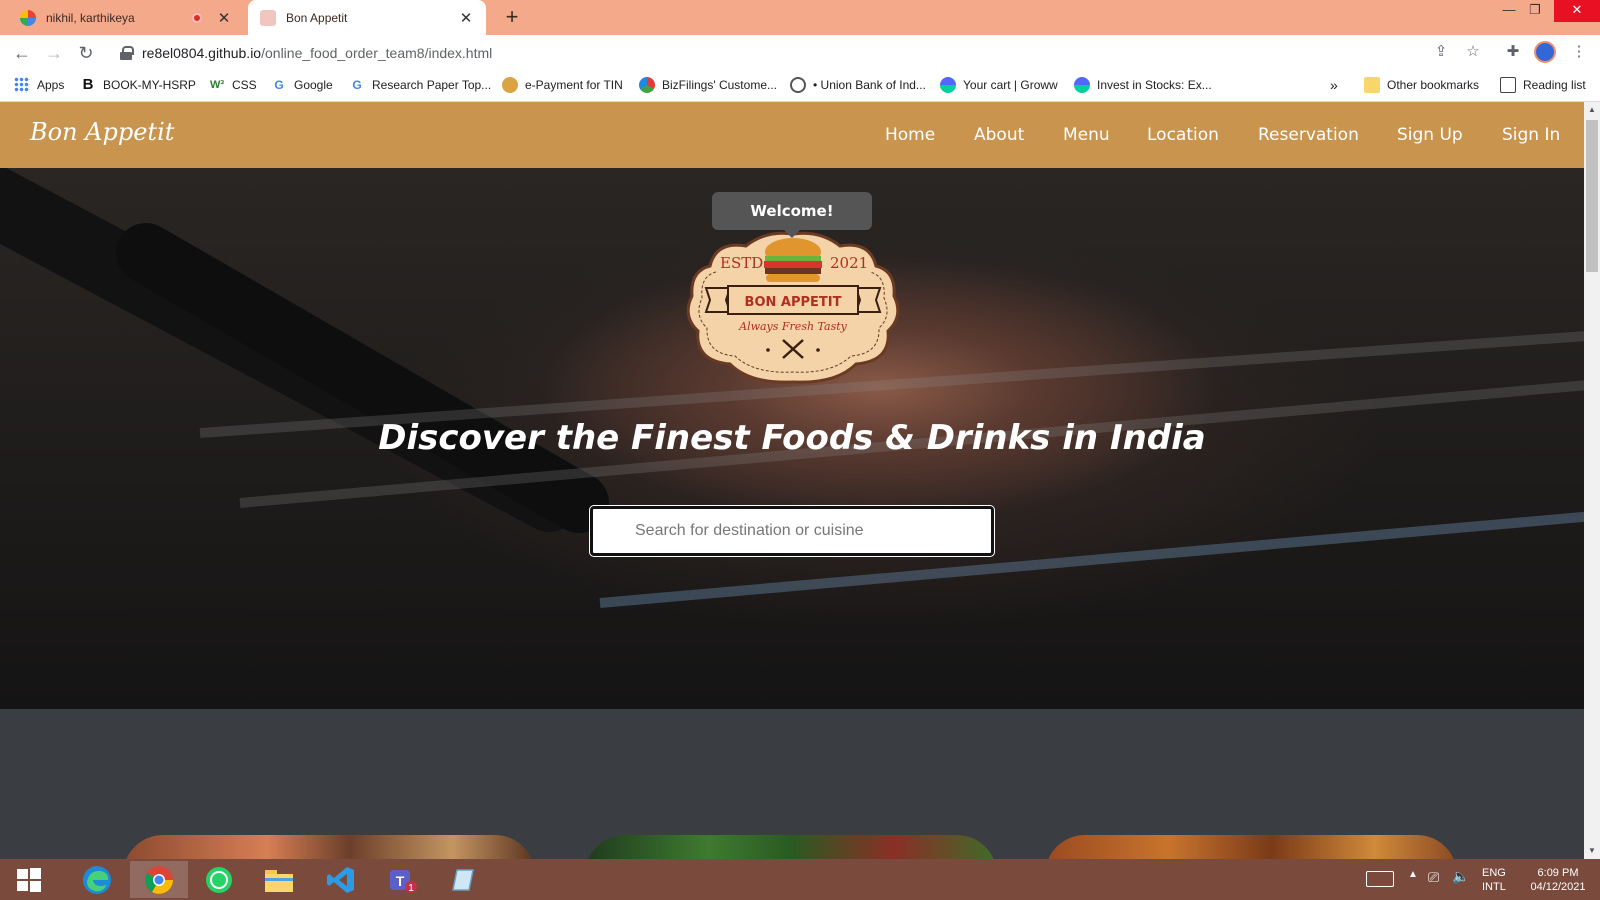 The width and height of the screenshot is (1600, 900). Describe the element at coordinates (510, 85) in the screenshot. I see `tin-logo-icon` at that location.